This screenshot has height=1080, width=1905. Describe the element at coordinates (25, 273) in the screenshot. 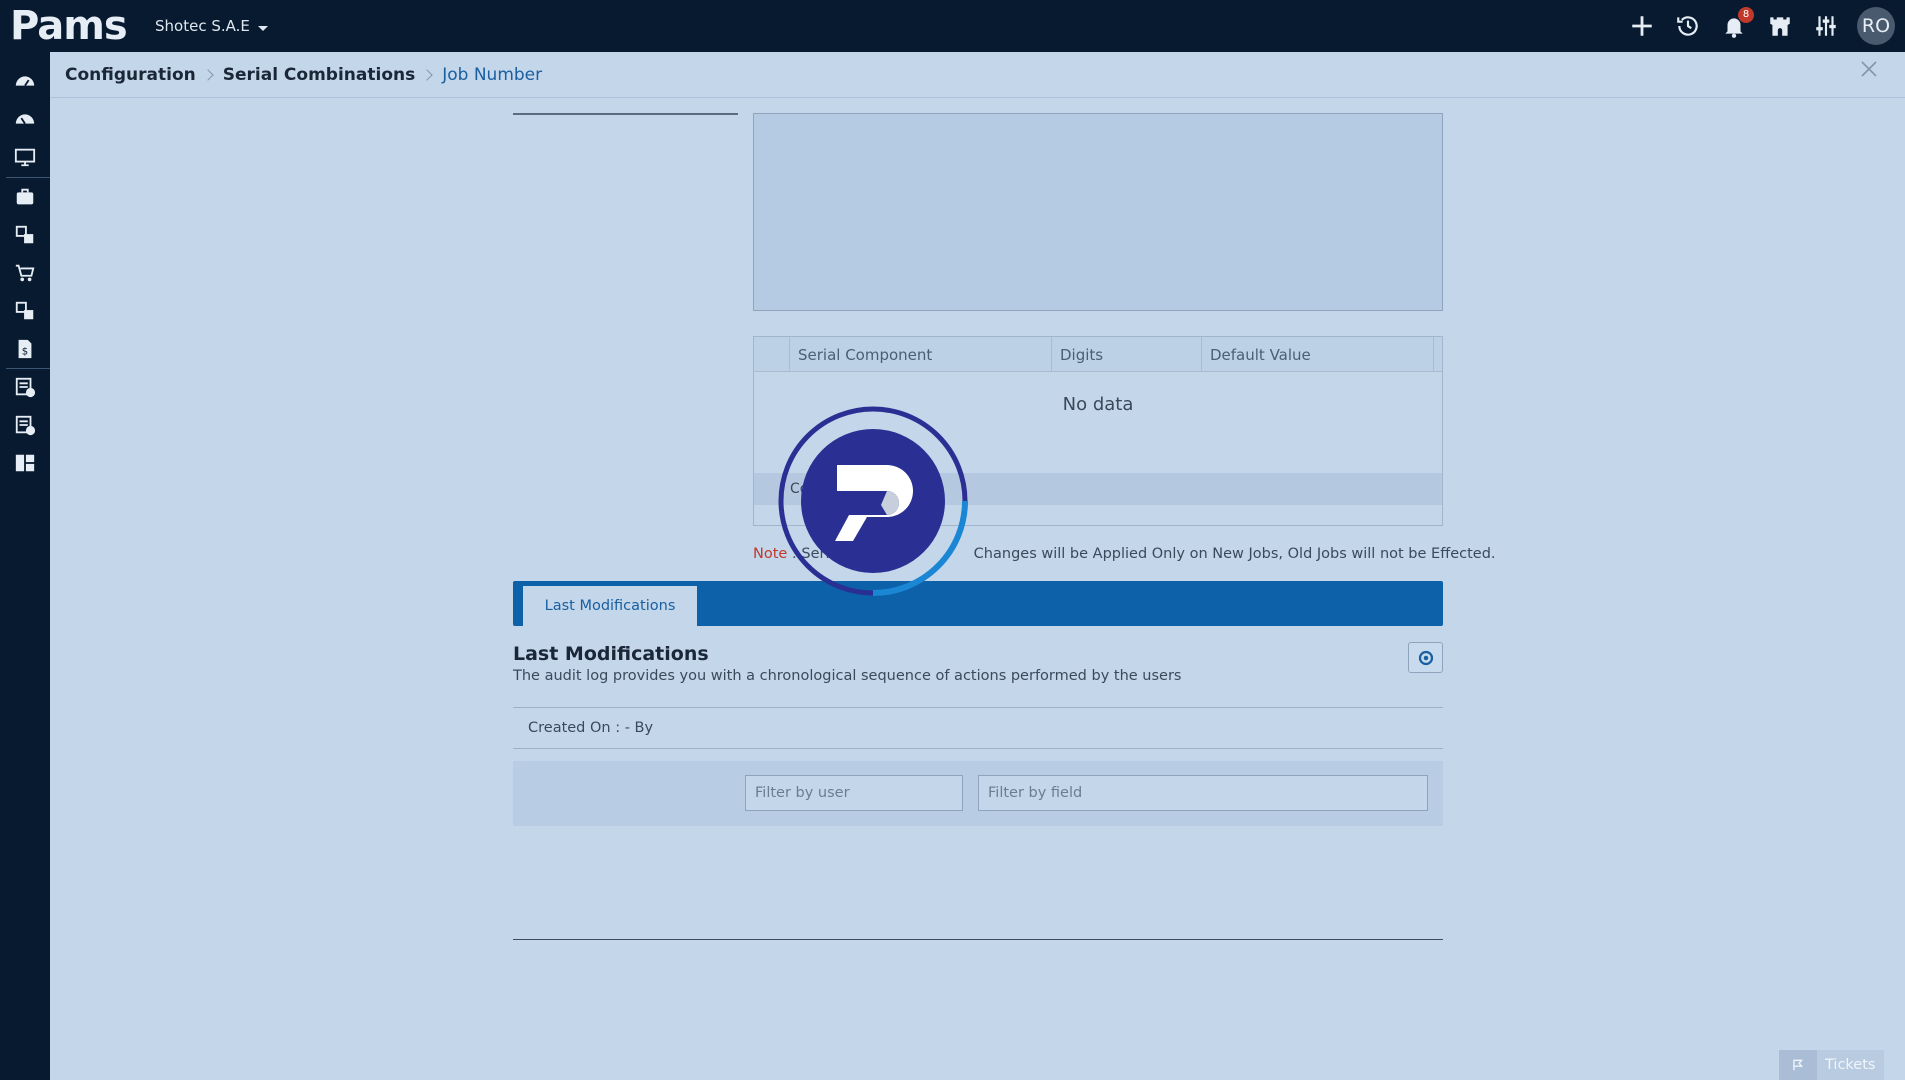

I see `cart-icon` at that location.